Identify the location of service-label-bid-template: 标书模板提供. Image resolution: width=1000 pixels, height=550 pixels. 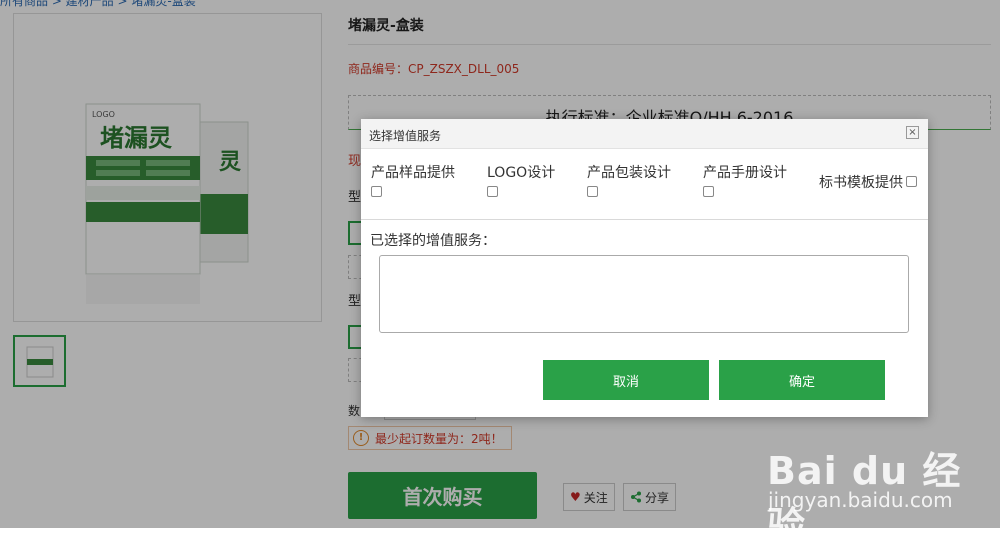
(861, 183).